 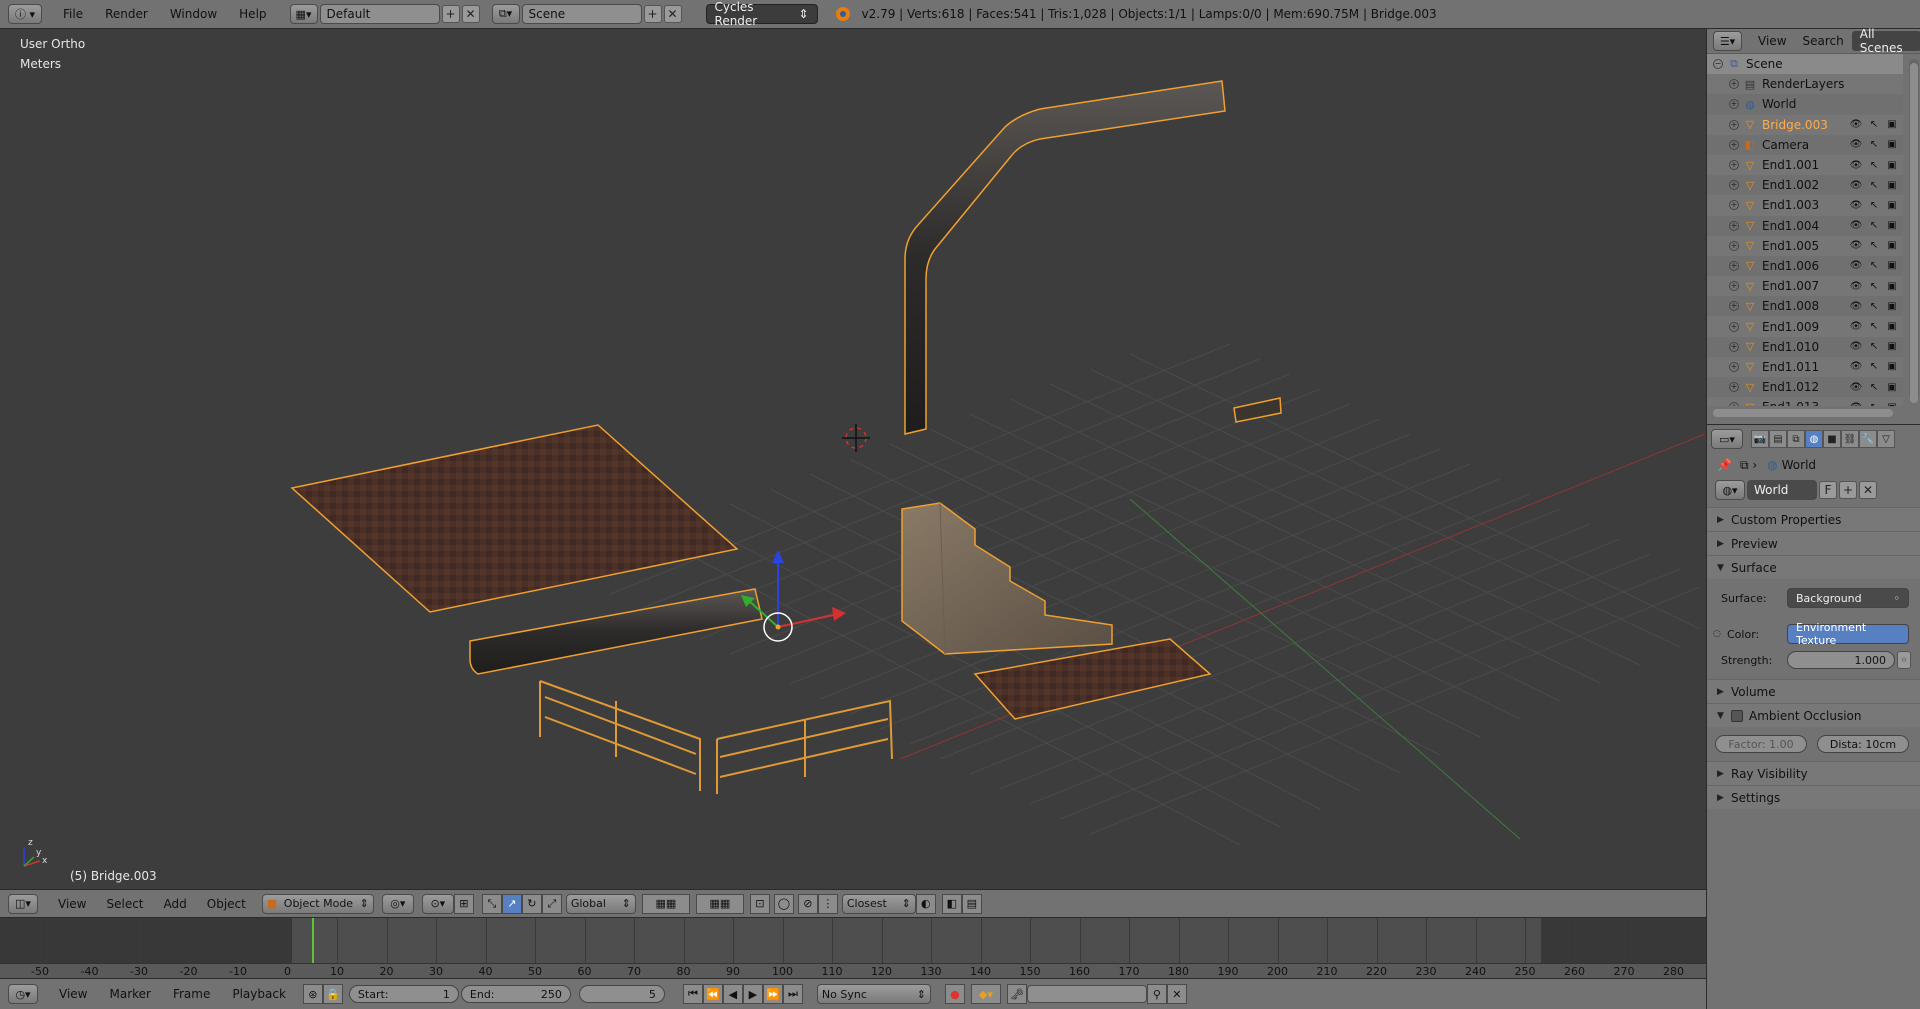 I want to click on panel-settings: ▶ Settings, so click(x=1813, y=797).